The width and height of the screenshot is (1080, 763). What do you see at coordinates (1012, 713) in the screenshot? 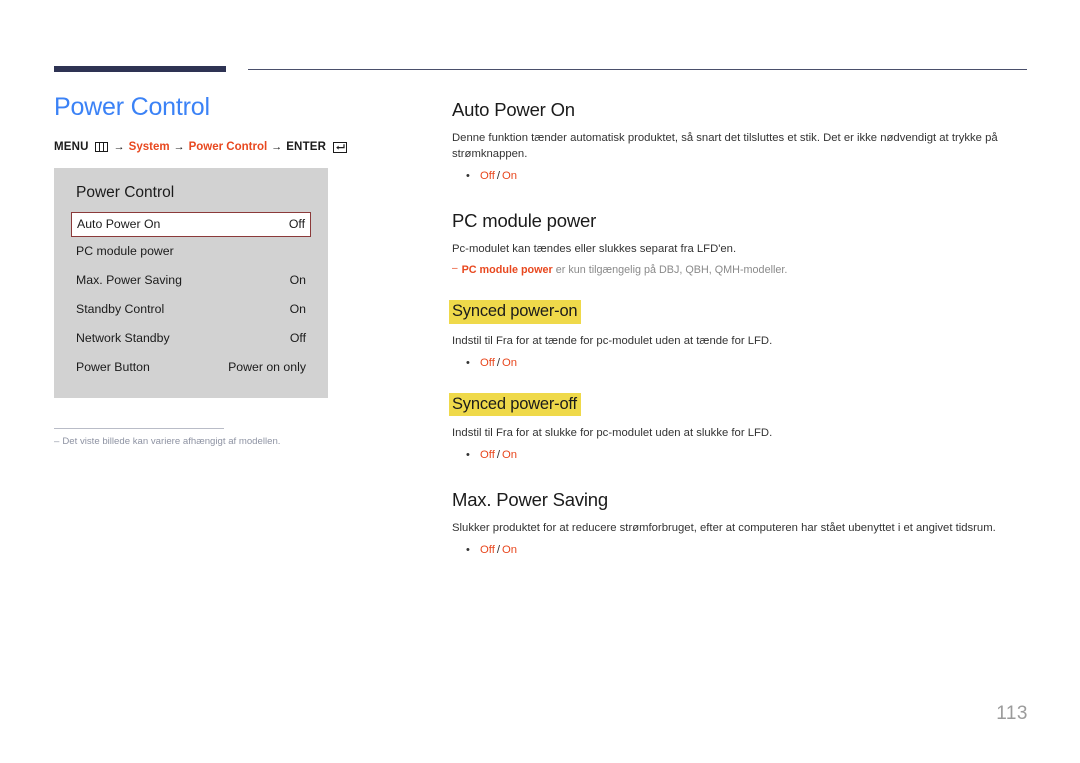
I see `page-number: 113` at bounding box center [1012, 713].